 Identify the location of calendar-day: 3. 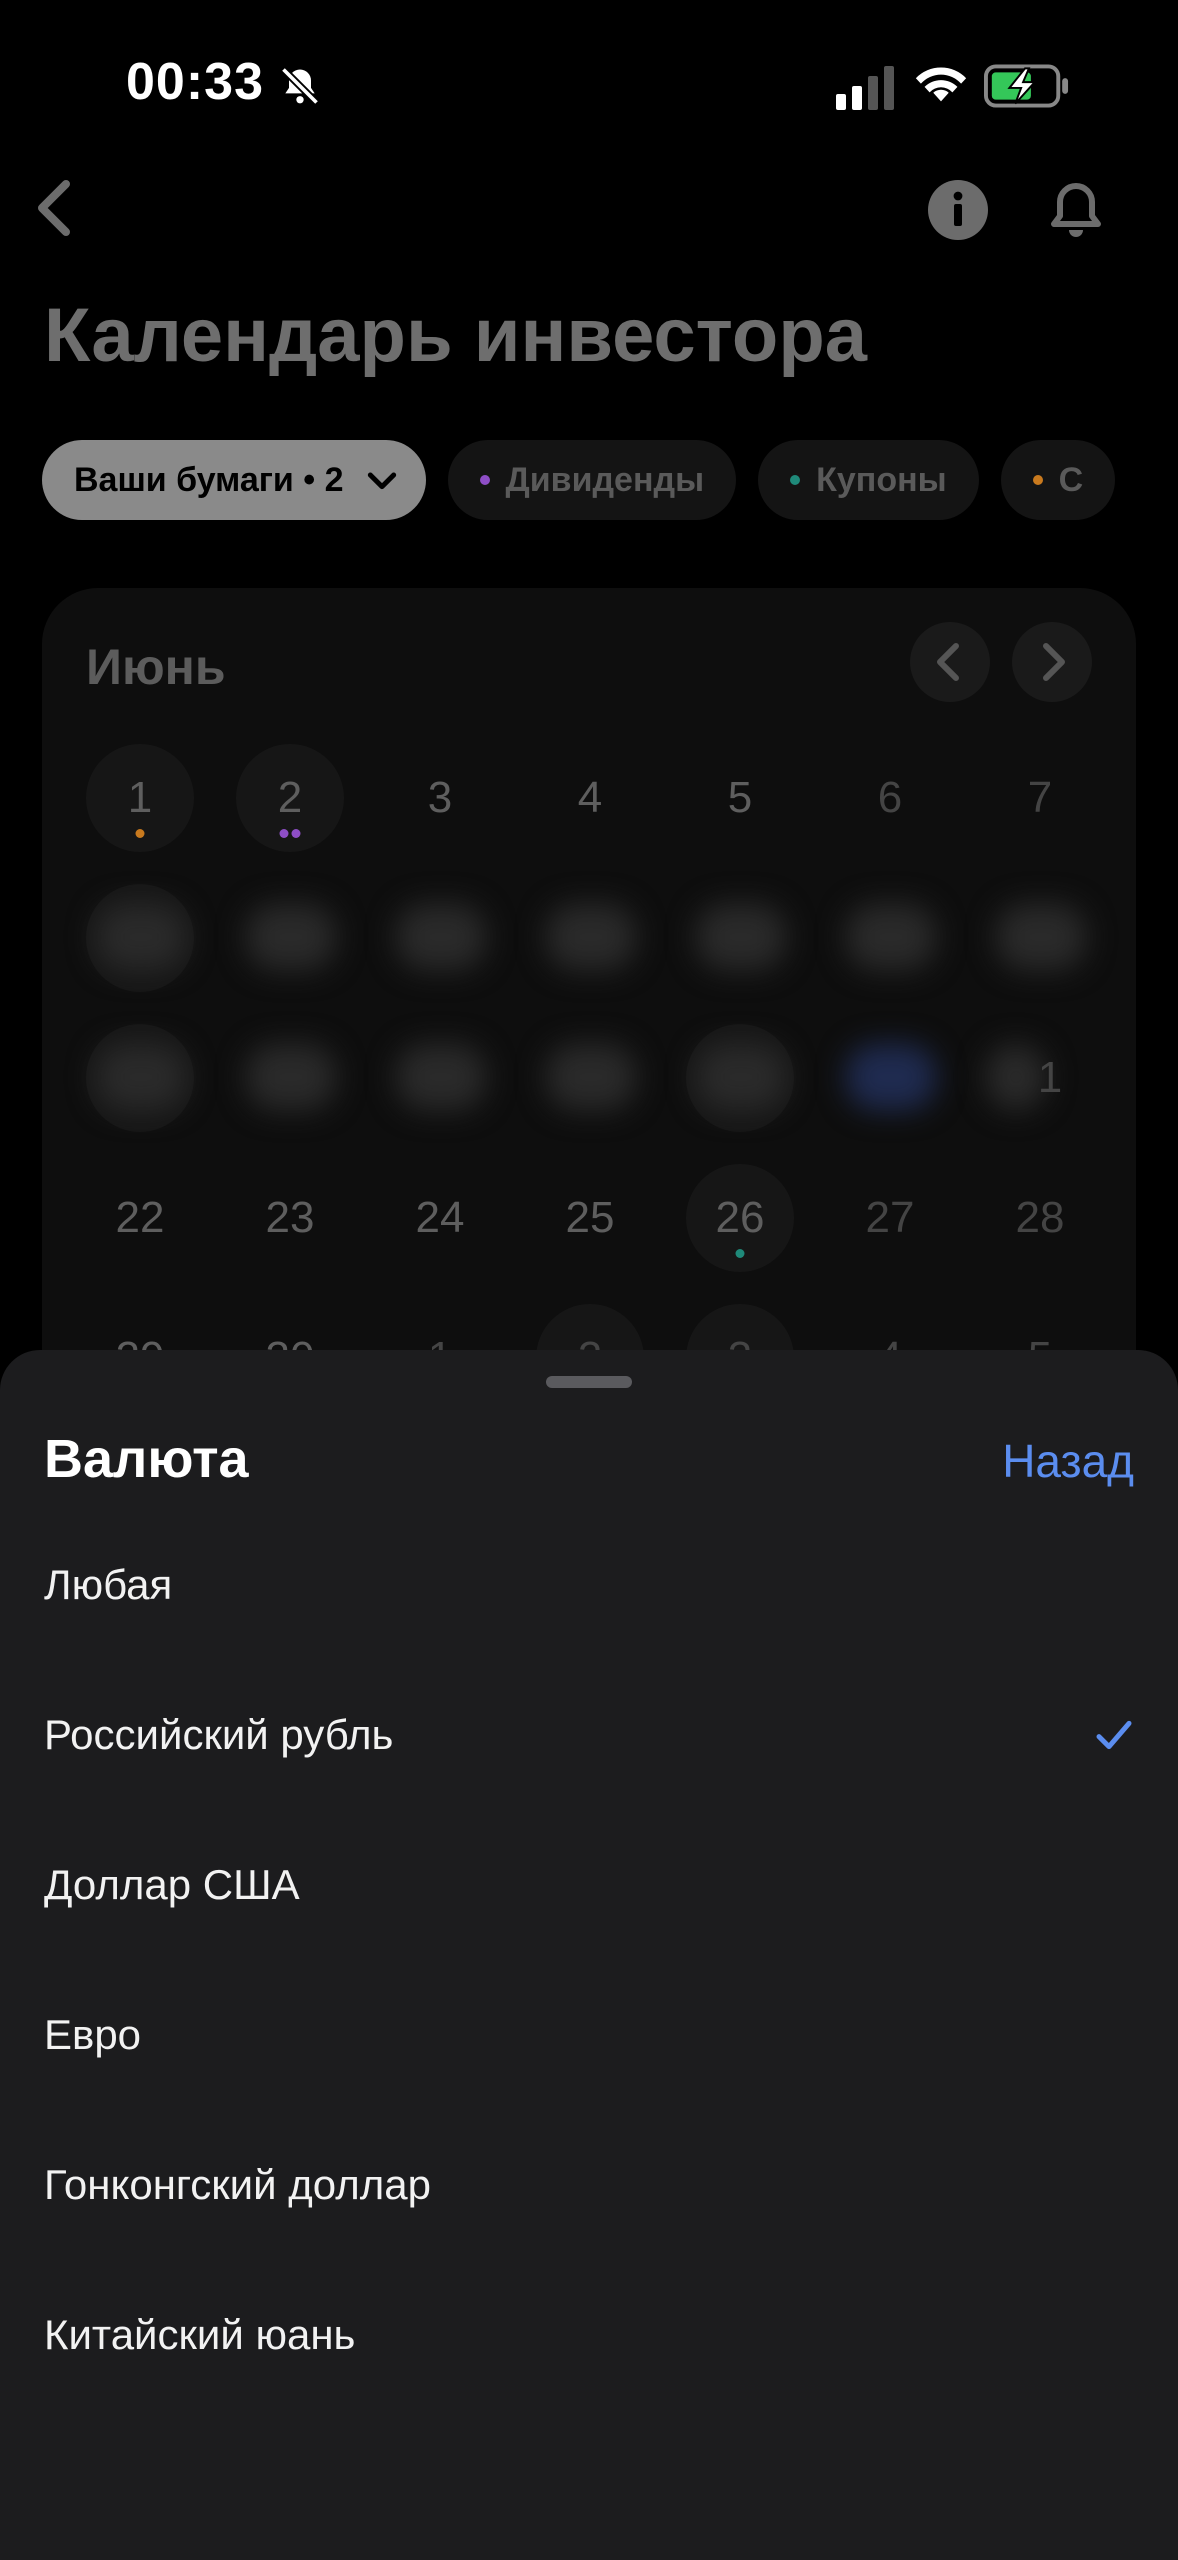
(440, 798).